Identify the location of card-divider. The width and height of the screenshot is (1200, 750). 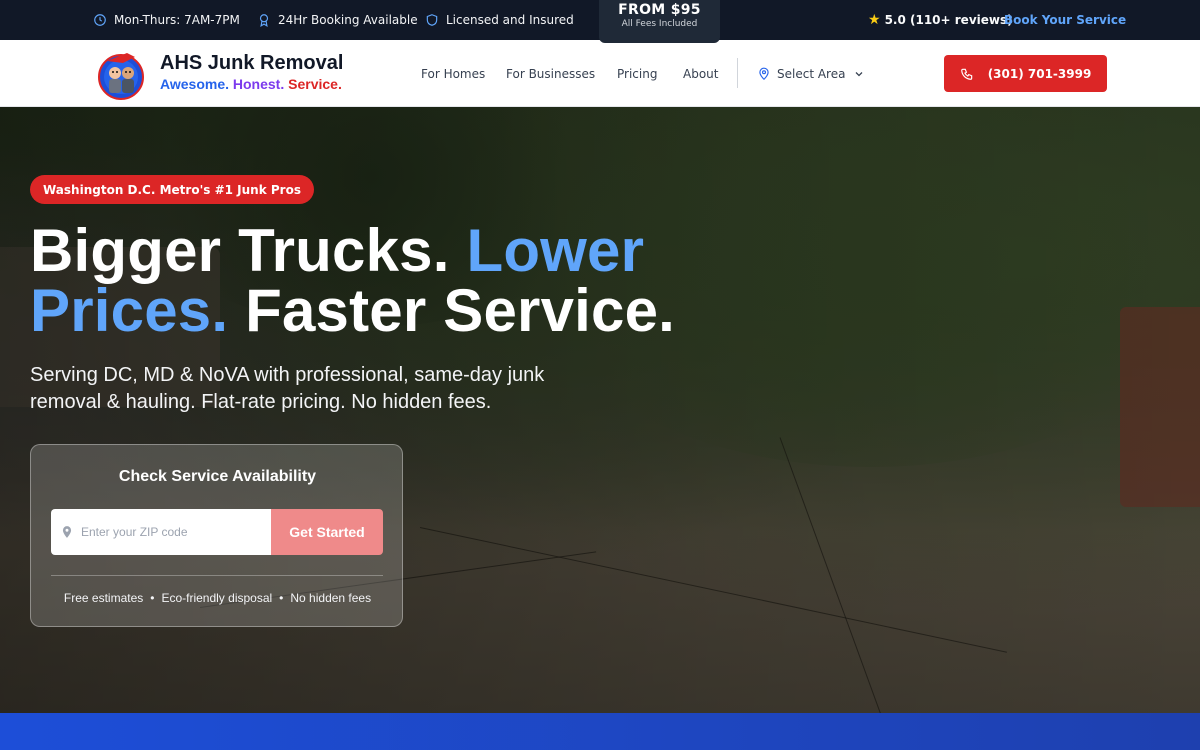
(217, 575).